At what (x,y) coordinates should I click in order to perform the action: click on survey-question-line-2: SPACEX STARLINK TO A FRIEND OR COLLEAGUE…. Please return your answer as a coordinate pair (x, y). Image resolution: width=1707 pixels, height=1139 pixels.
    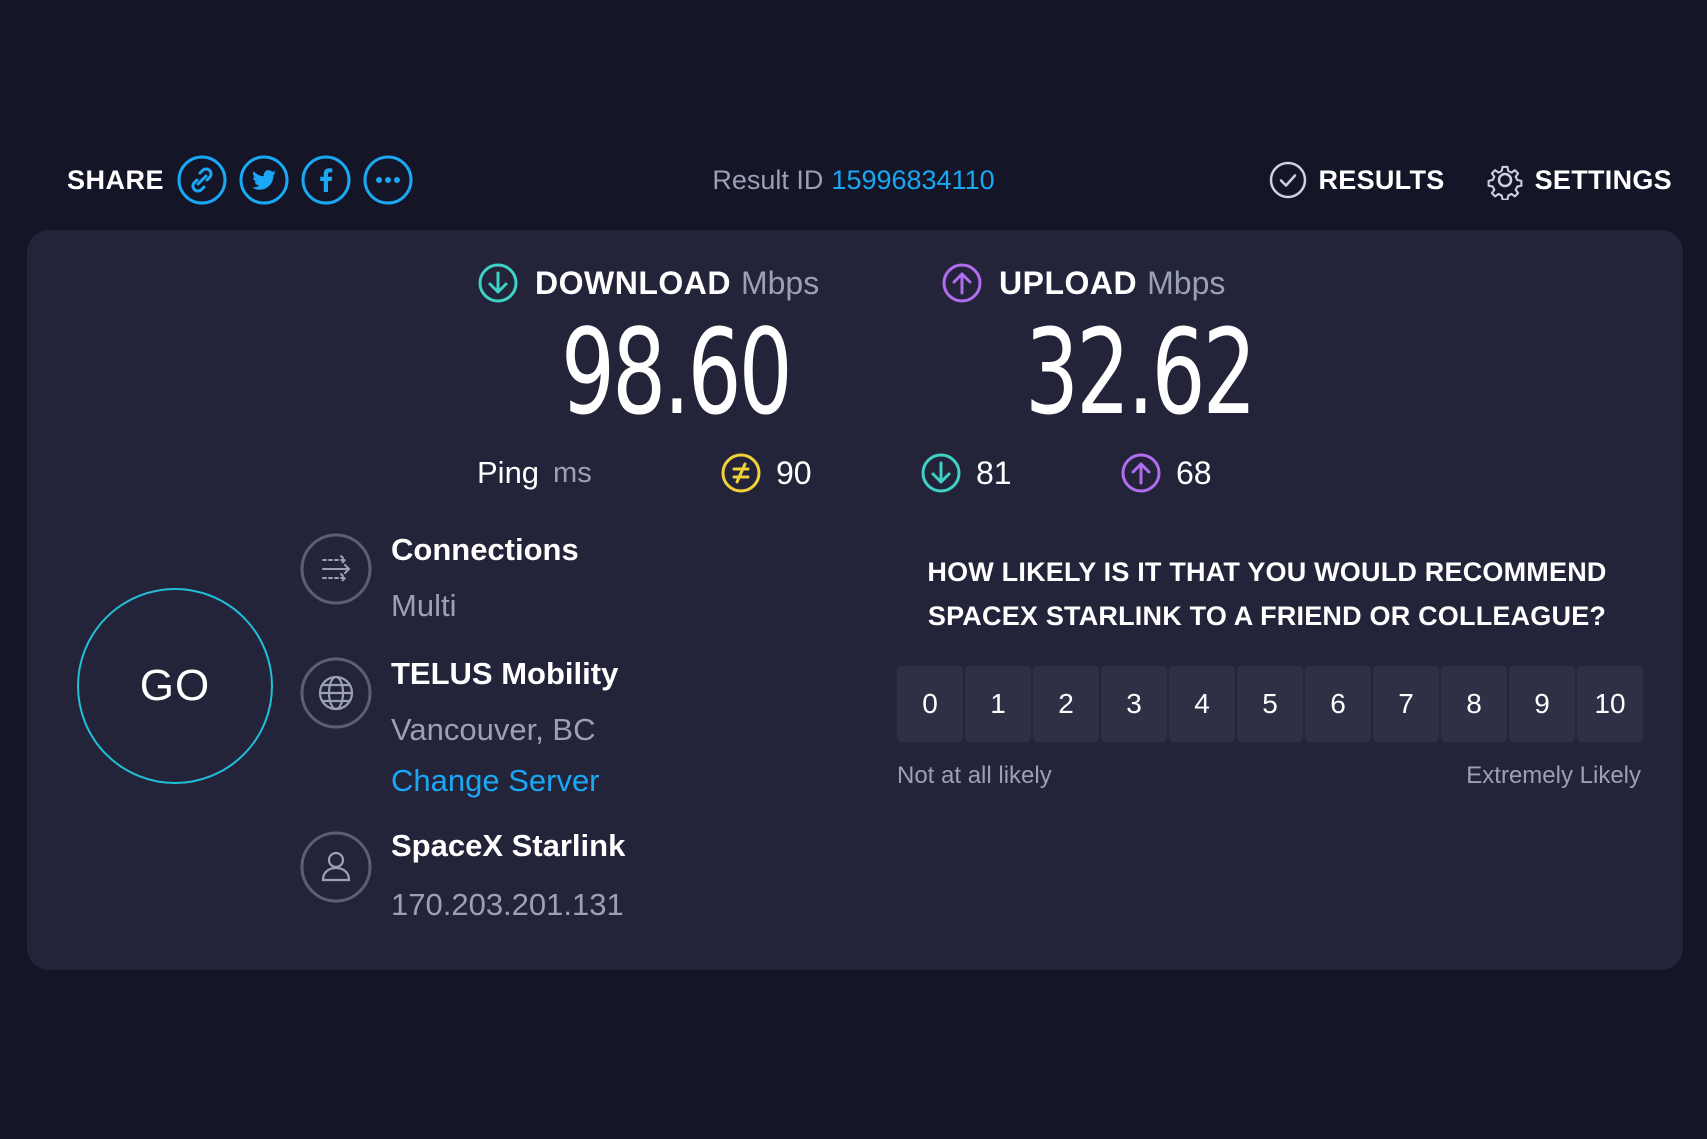
    Looking at the image, I should click on (1267, 616).